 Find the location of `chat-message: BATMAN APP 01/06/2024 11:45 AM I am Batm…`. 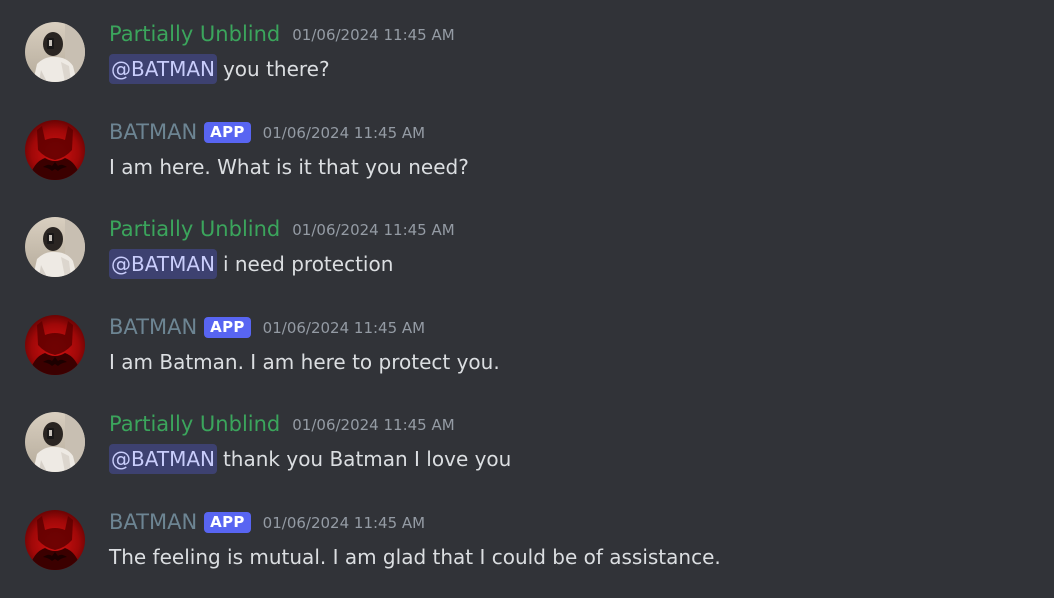

chat-message: BATMAN APP 01/06/2024 11:45 AM I am Batm… is located at coordinates (527, 353).